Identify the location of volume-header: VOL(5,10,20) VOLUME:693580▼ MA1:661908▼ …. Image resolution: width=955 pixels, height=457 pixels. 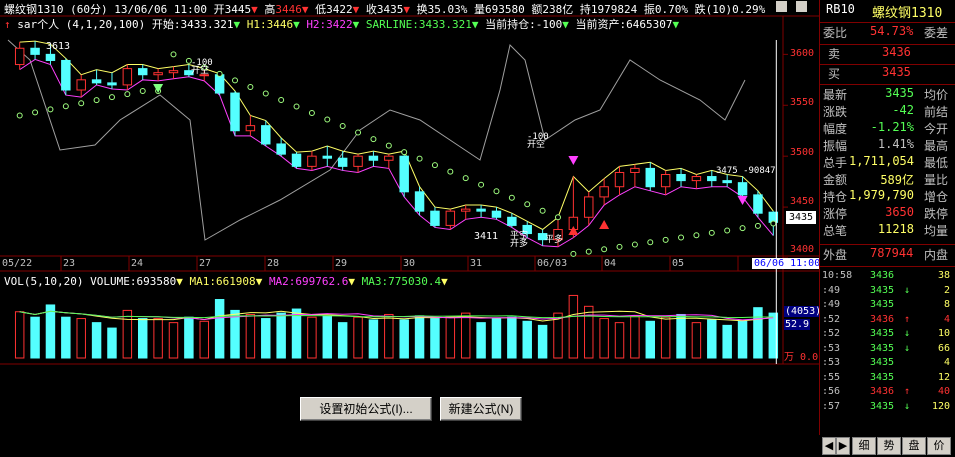
(226, 282).